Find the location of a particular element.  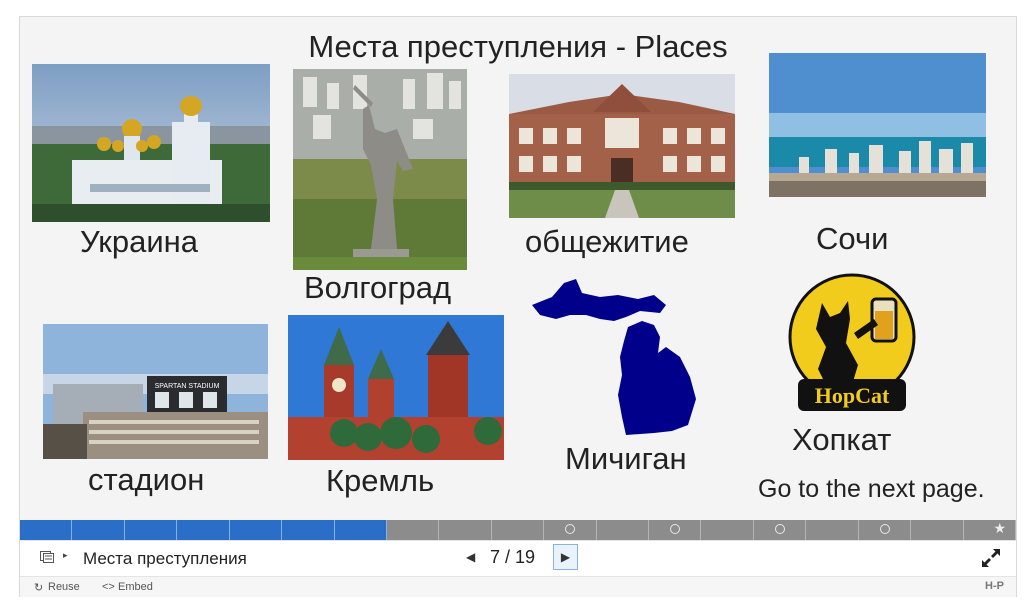

sochi-label: Сочи is located at coordinates (852, 238).